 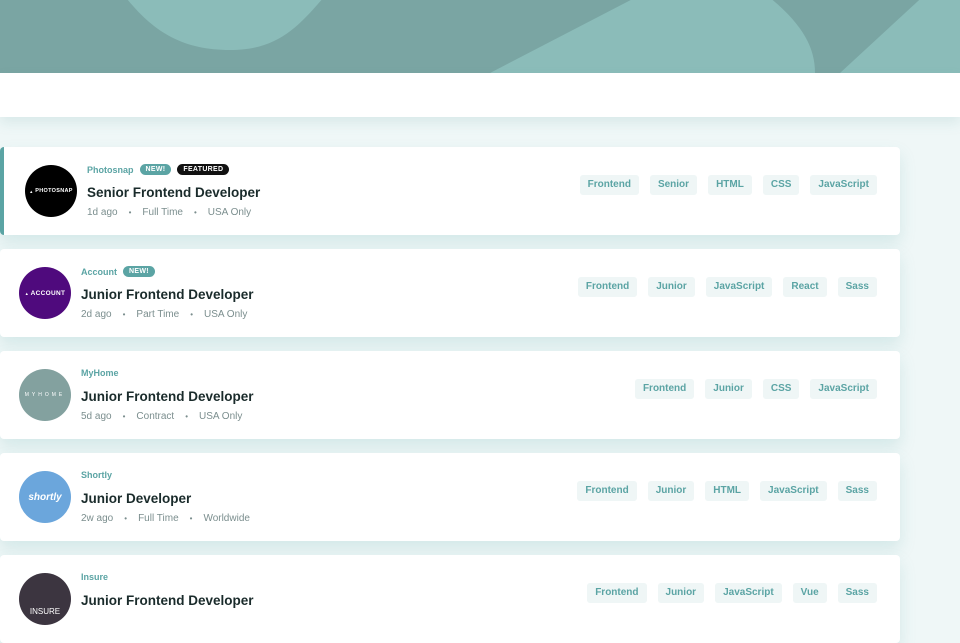 I want to click on tag-list: Frontend Junior HTML JavaScript Sass, so click(x=727, y=491).